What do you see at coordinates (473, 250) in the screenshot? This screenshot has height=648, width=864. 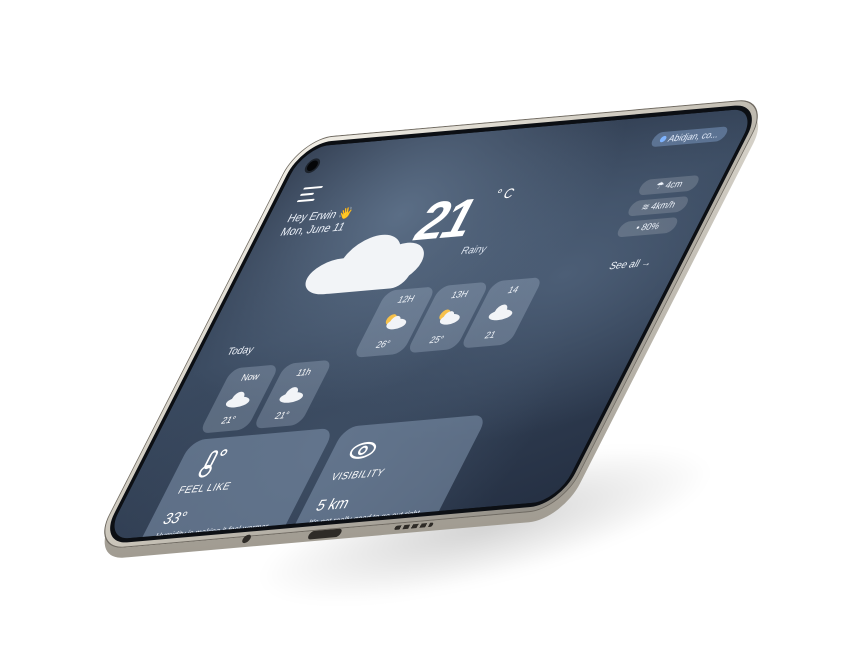 I see `weather-condition: Rainy` at bounding box center [473, 250].